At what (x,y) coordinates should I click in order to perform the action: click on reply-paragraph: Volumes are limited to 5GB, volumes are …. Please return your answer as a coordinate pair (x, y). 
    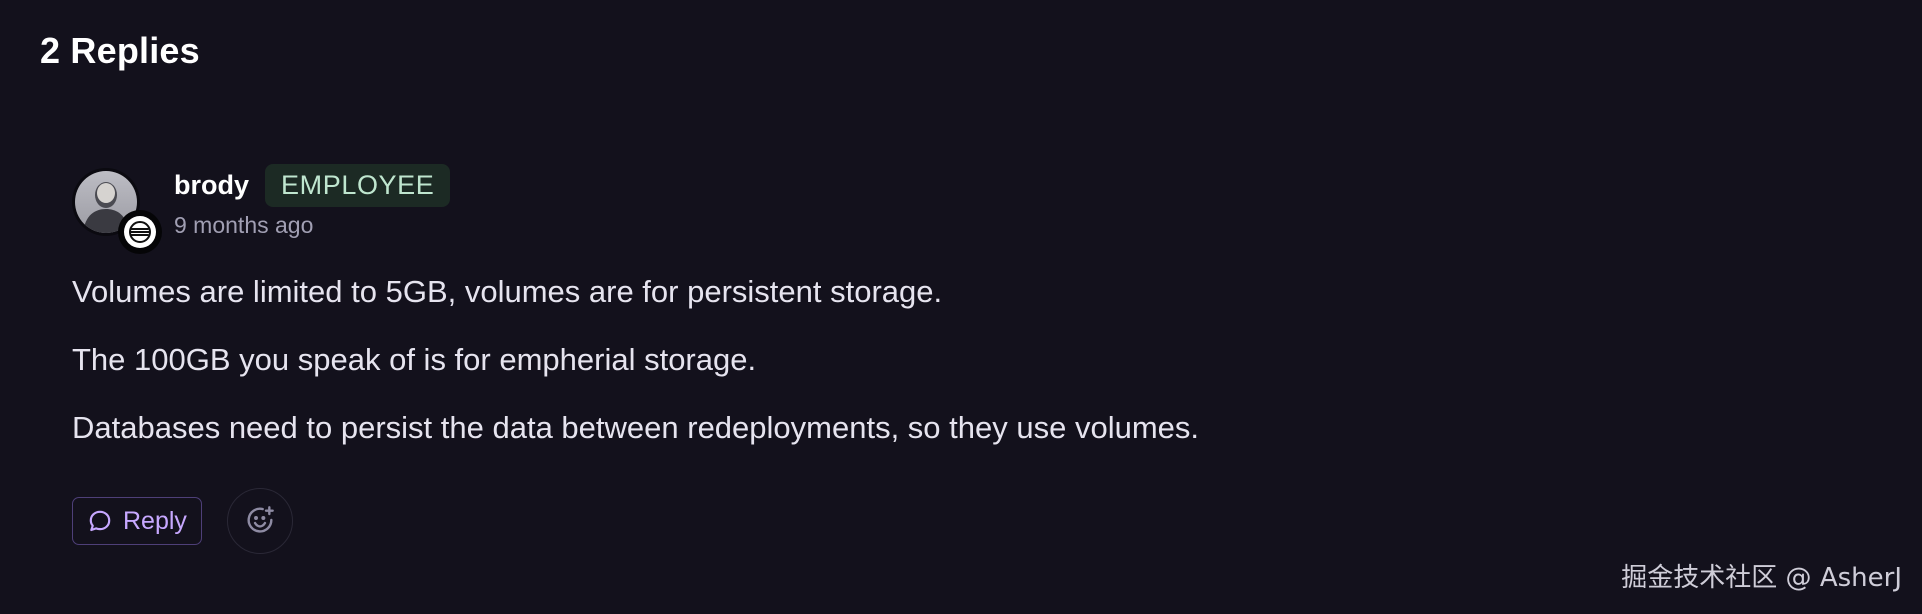
    Looking at the image, I should click on (507, 291).